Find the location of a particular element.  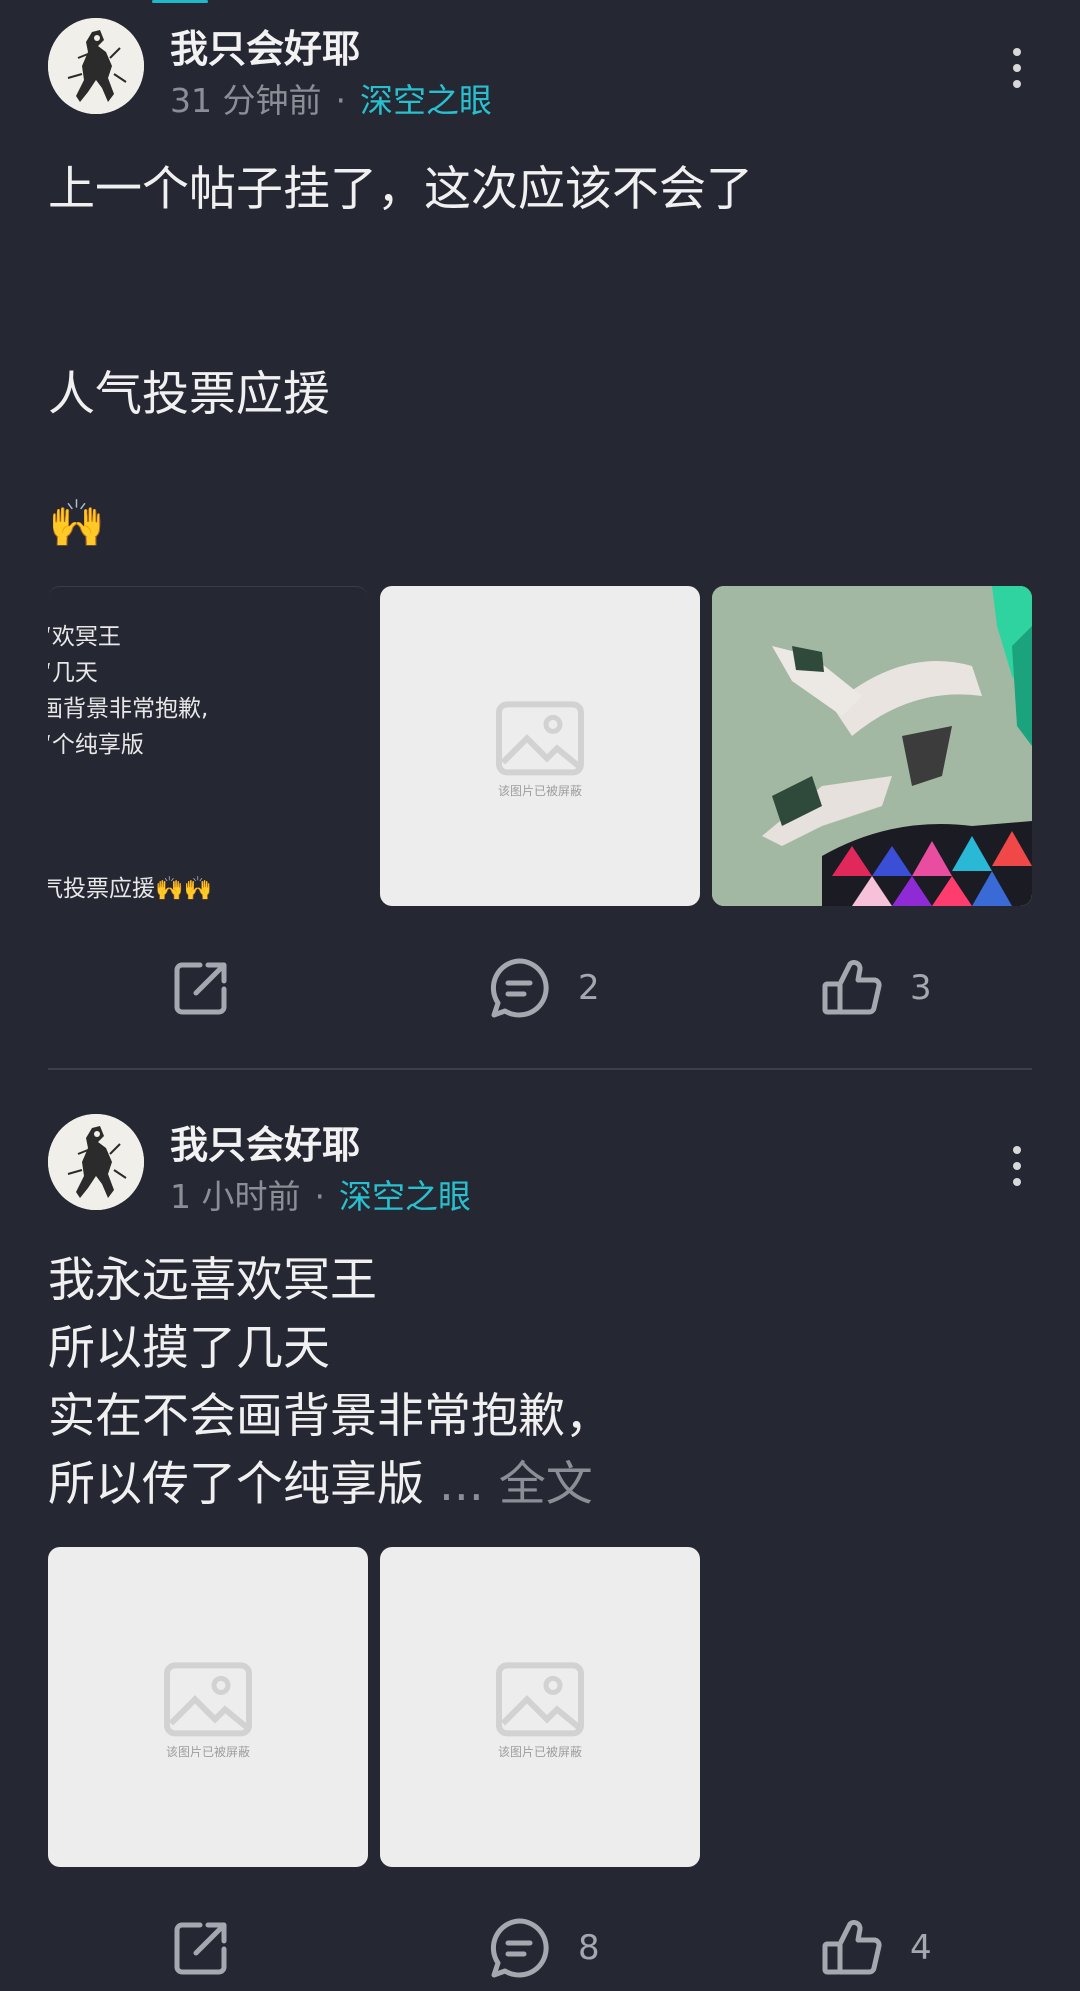

like-count: 3 is located at coordinates (921, 988).